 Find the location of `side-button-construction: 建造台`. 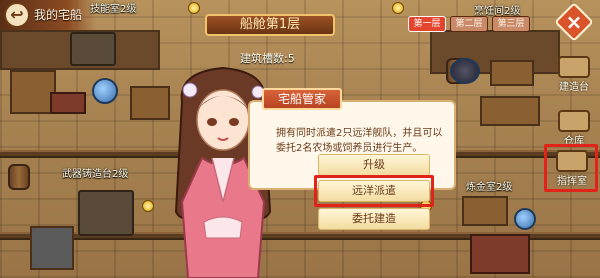

side-button-construction: 建造台 is located at coordinates (574, 74).